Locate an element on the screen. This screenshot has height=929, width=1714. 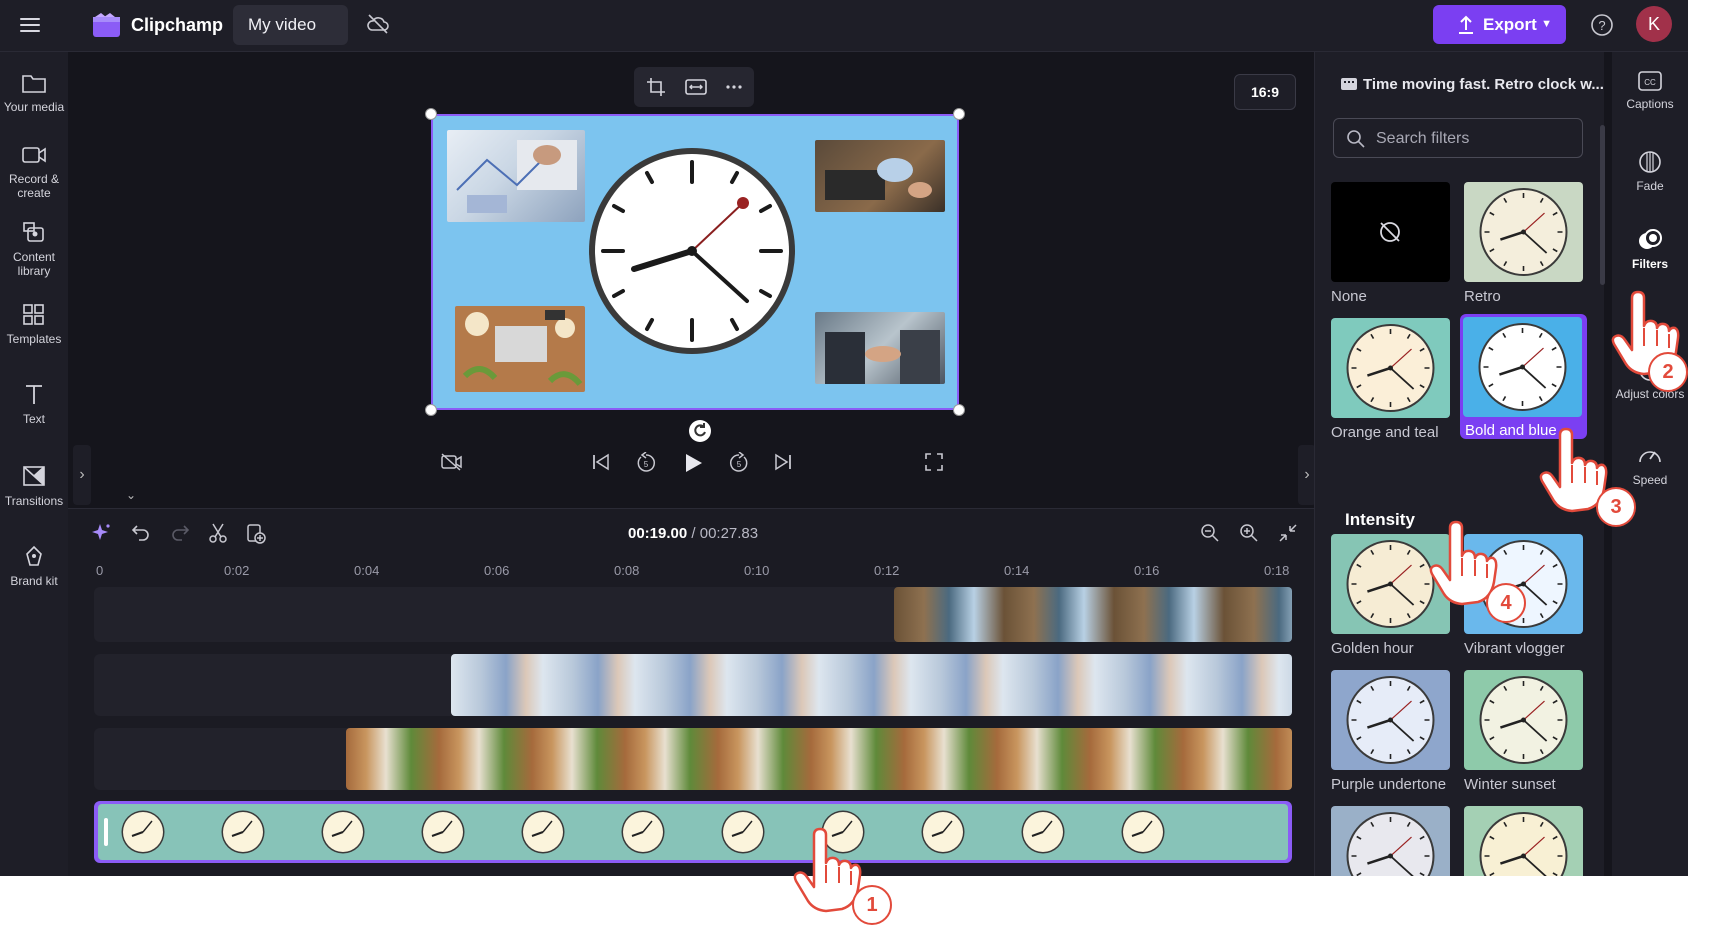
clip-clock-selected is located at coordinates (693, 832).